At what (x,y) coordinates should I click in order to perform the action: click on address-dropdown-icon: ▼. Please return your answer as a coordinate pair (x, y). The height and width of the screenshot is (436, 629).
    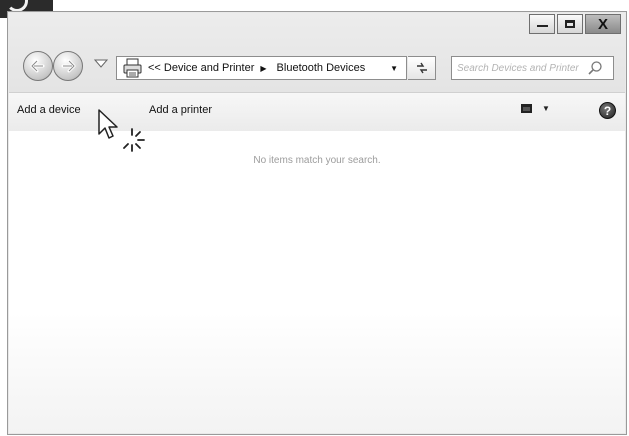
    Looking at the image, I should click on (394, 68).